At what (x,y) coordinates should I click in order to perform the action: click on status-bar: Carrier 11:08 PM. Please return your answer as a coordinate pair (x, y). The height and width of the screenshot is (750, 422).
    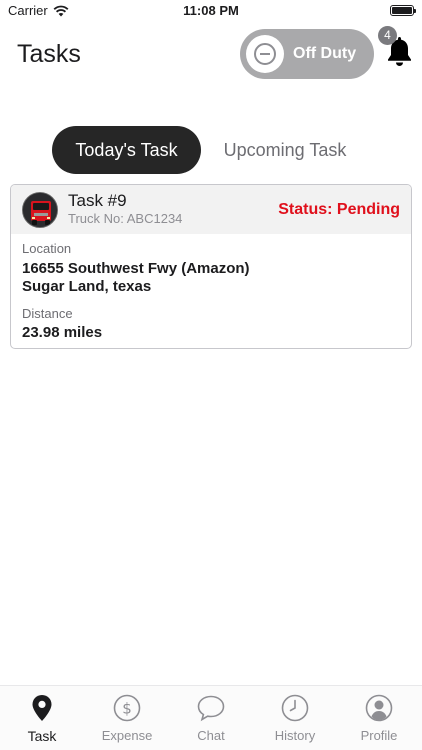
    Looking at the image, I should click on (211, 11).